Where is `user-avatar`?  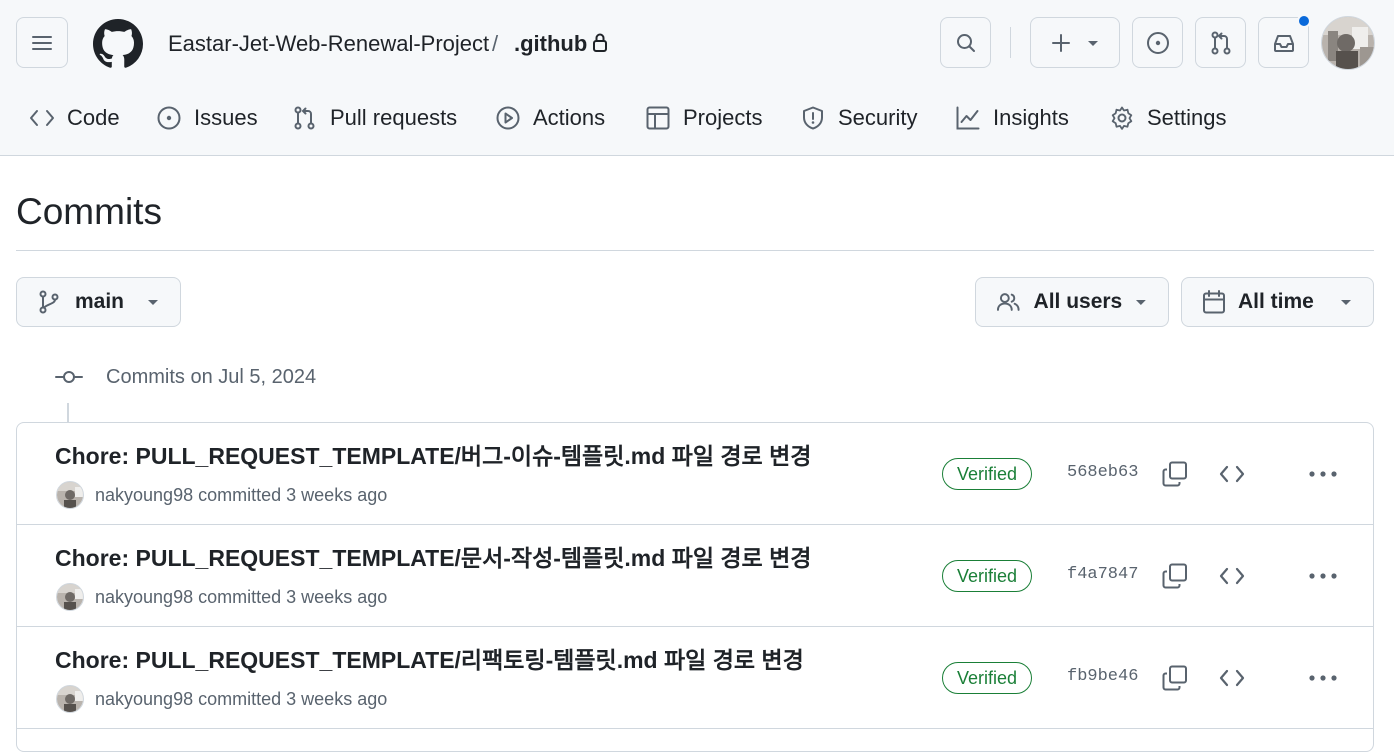 user-avatar is located at coordinates (1348, 43).